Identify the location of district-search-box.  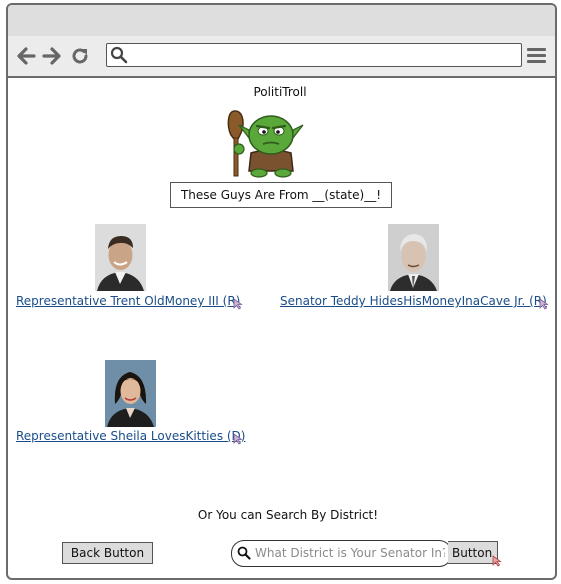
(341, 553).